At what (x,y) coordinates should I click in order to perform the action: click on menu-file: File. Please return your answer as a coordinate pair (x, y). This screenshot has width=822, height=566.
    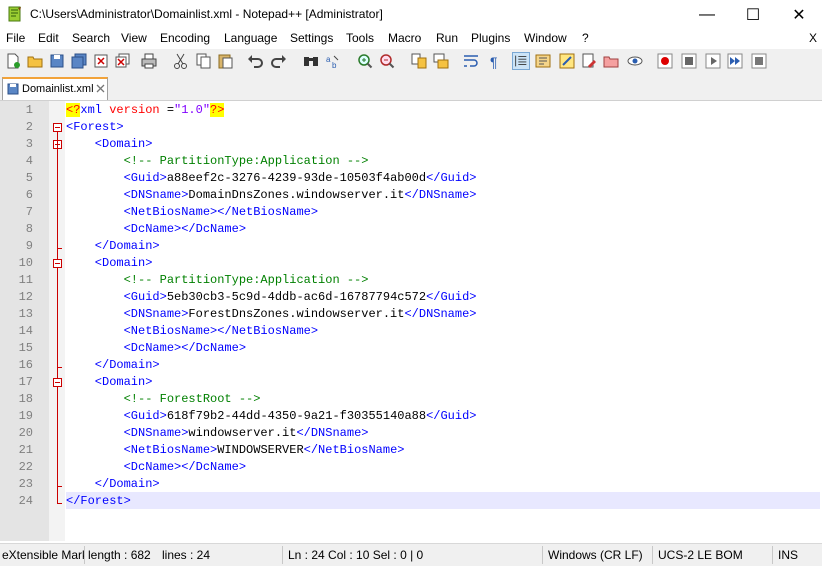
    Looking at the image, I should click on (15, 38).